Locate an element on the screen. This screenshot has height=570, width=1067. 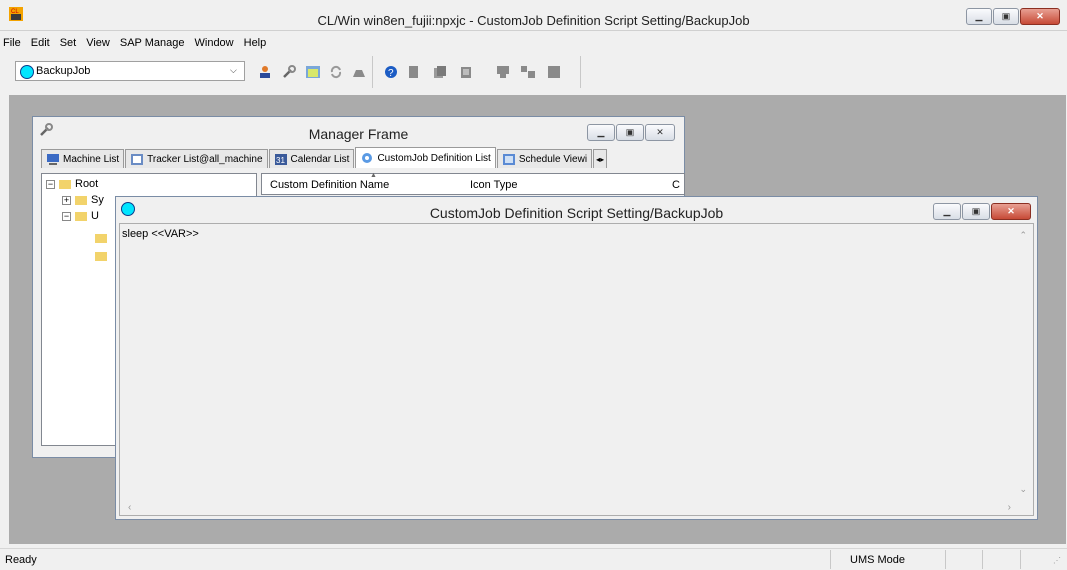
tree-item-label: U is located at coordinates (95, 216).